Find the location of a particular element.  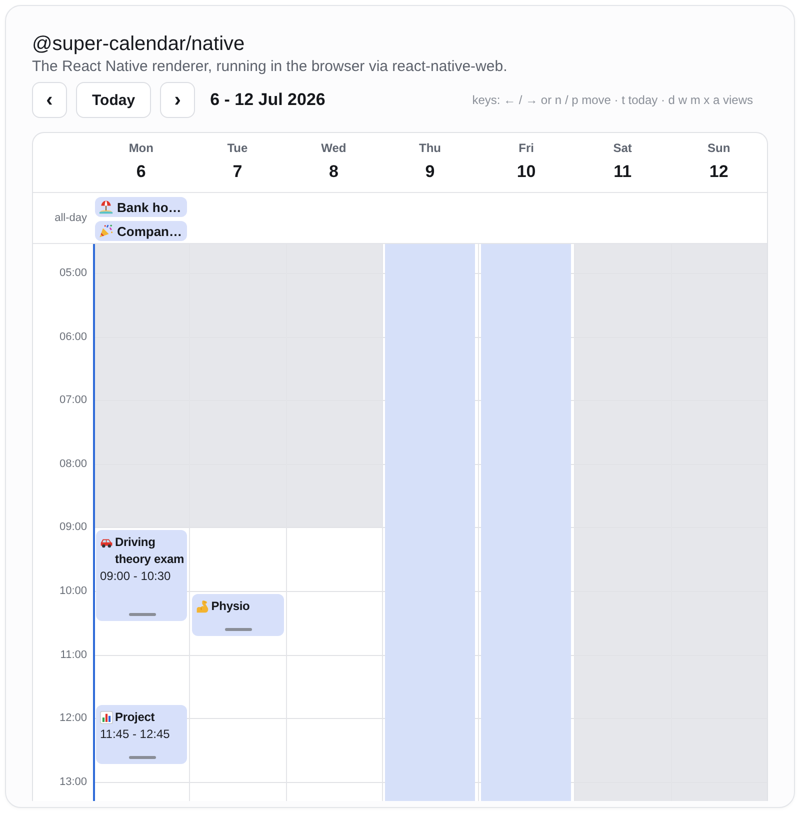

time-label: 05:00 is located at coordinates (73, 273).